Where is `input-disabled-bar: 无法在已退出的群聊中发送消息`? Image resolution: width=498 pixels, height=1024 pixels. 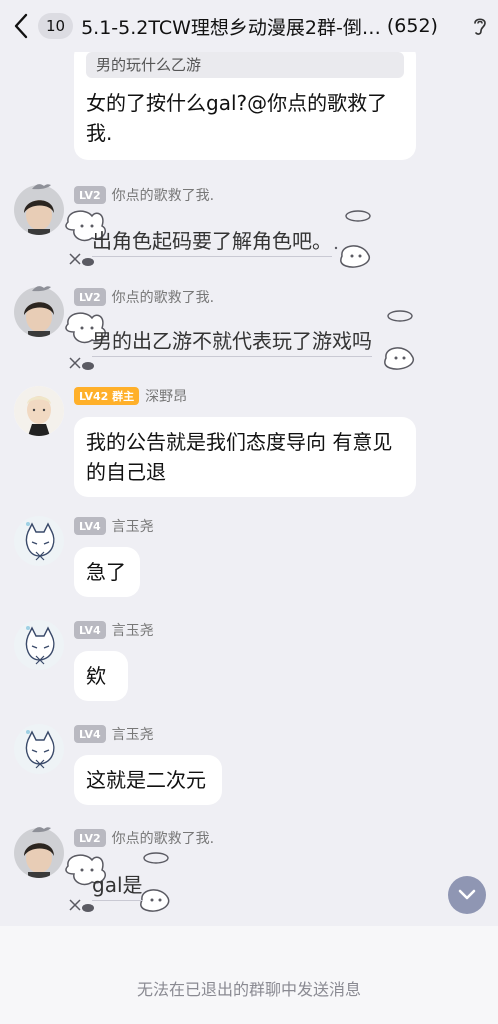 input-disabled-bar: 无法在已退出的群聊中发送消息 is located at coordinates (249, 975).